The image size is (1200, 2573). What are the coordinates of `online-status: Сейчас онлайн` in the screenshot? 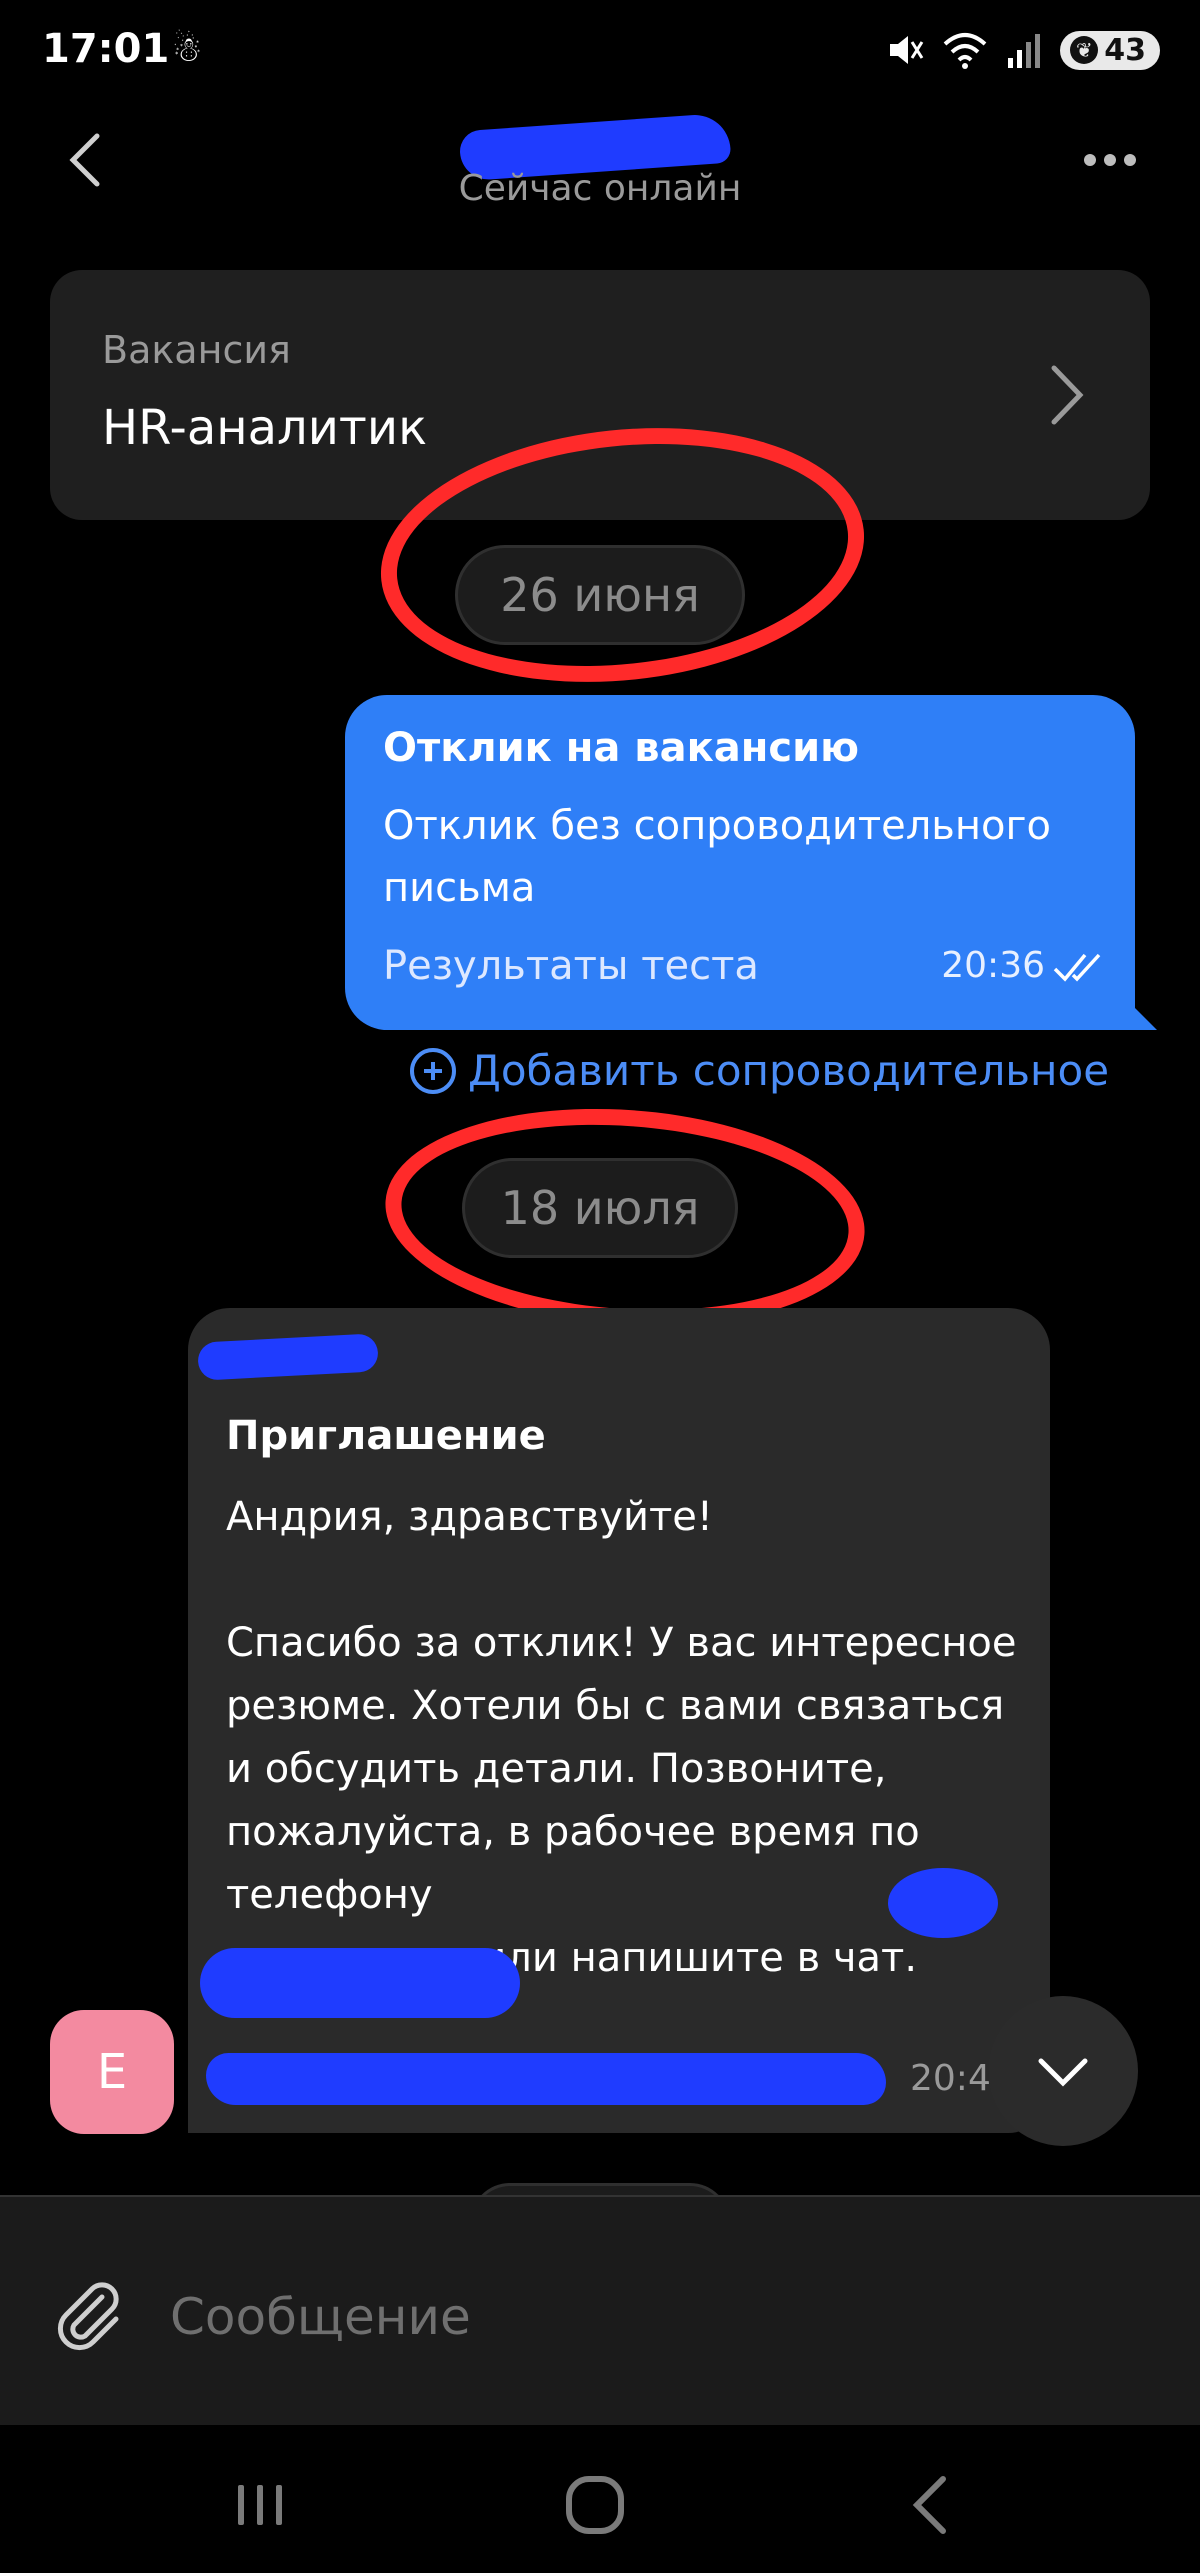 It's located at (600, 188).